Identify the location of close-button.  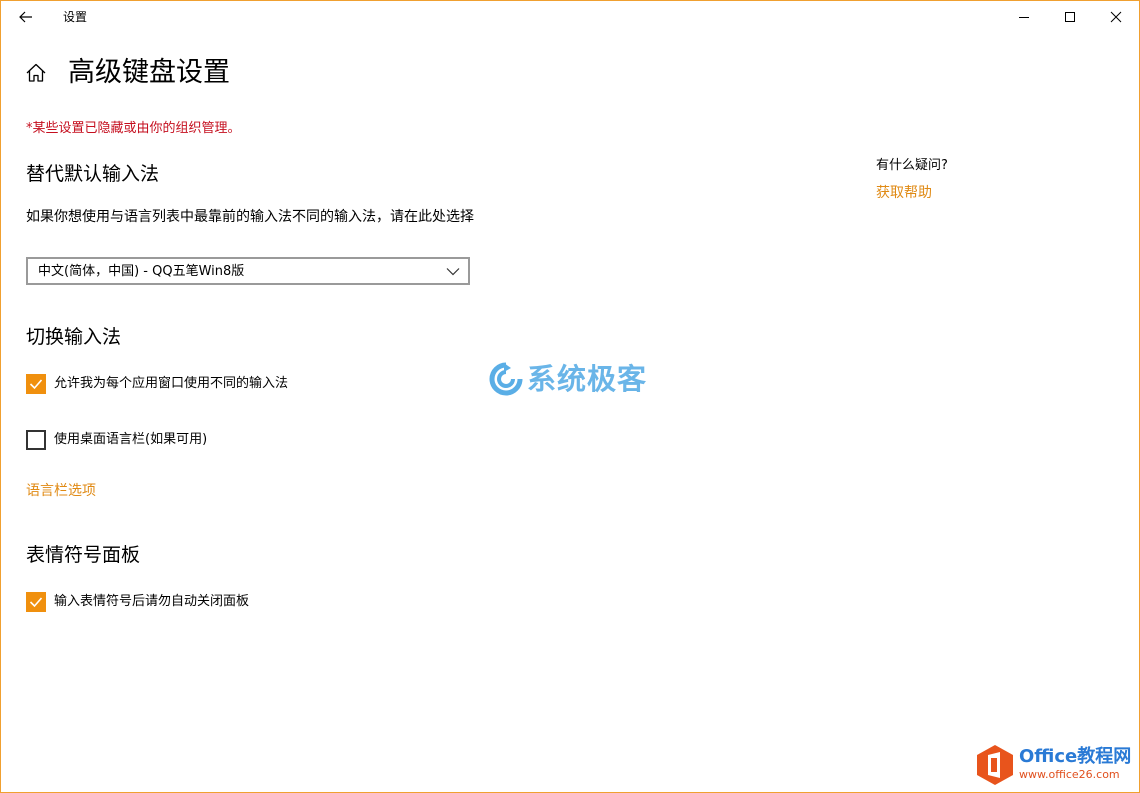
(1116, 17).